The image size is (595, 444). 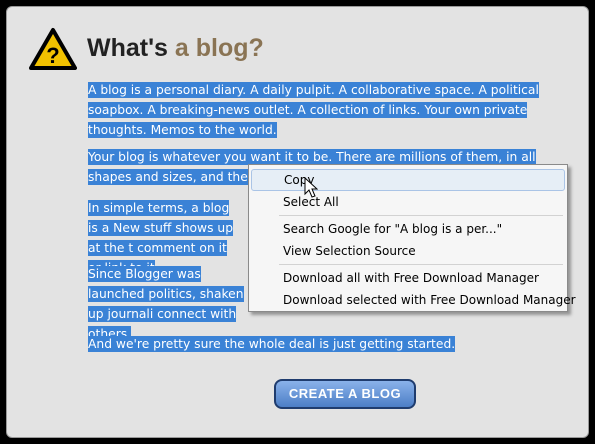 What do you see at coordinates (219, 48) in the screenshot?
I see `page-title-accent: a blog?` at bounding box center [219, 48].